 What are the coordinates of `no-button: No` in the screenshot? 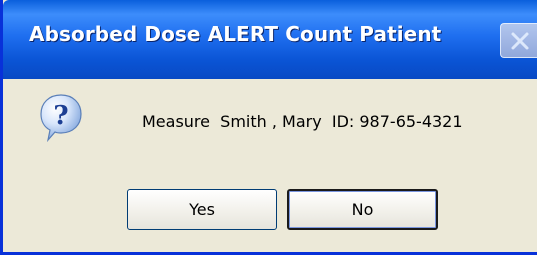 It's located at (362, 209).